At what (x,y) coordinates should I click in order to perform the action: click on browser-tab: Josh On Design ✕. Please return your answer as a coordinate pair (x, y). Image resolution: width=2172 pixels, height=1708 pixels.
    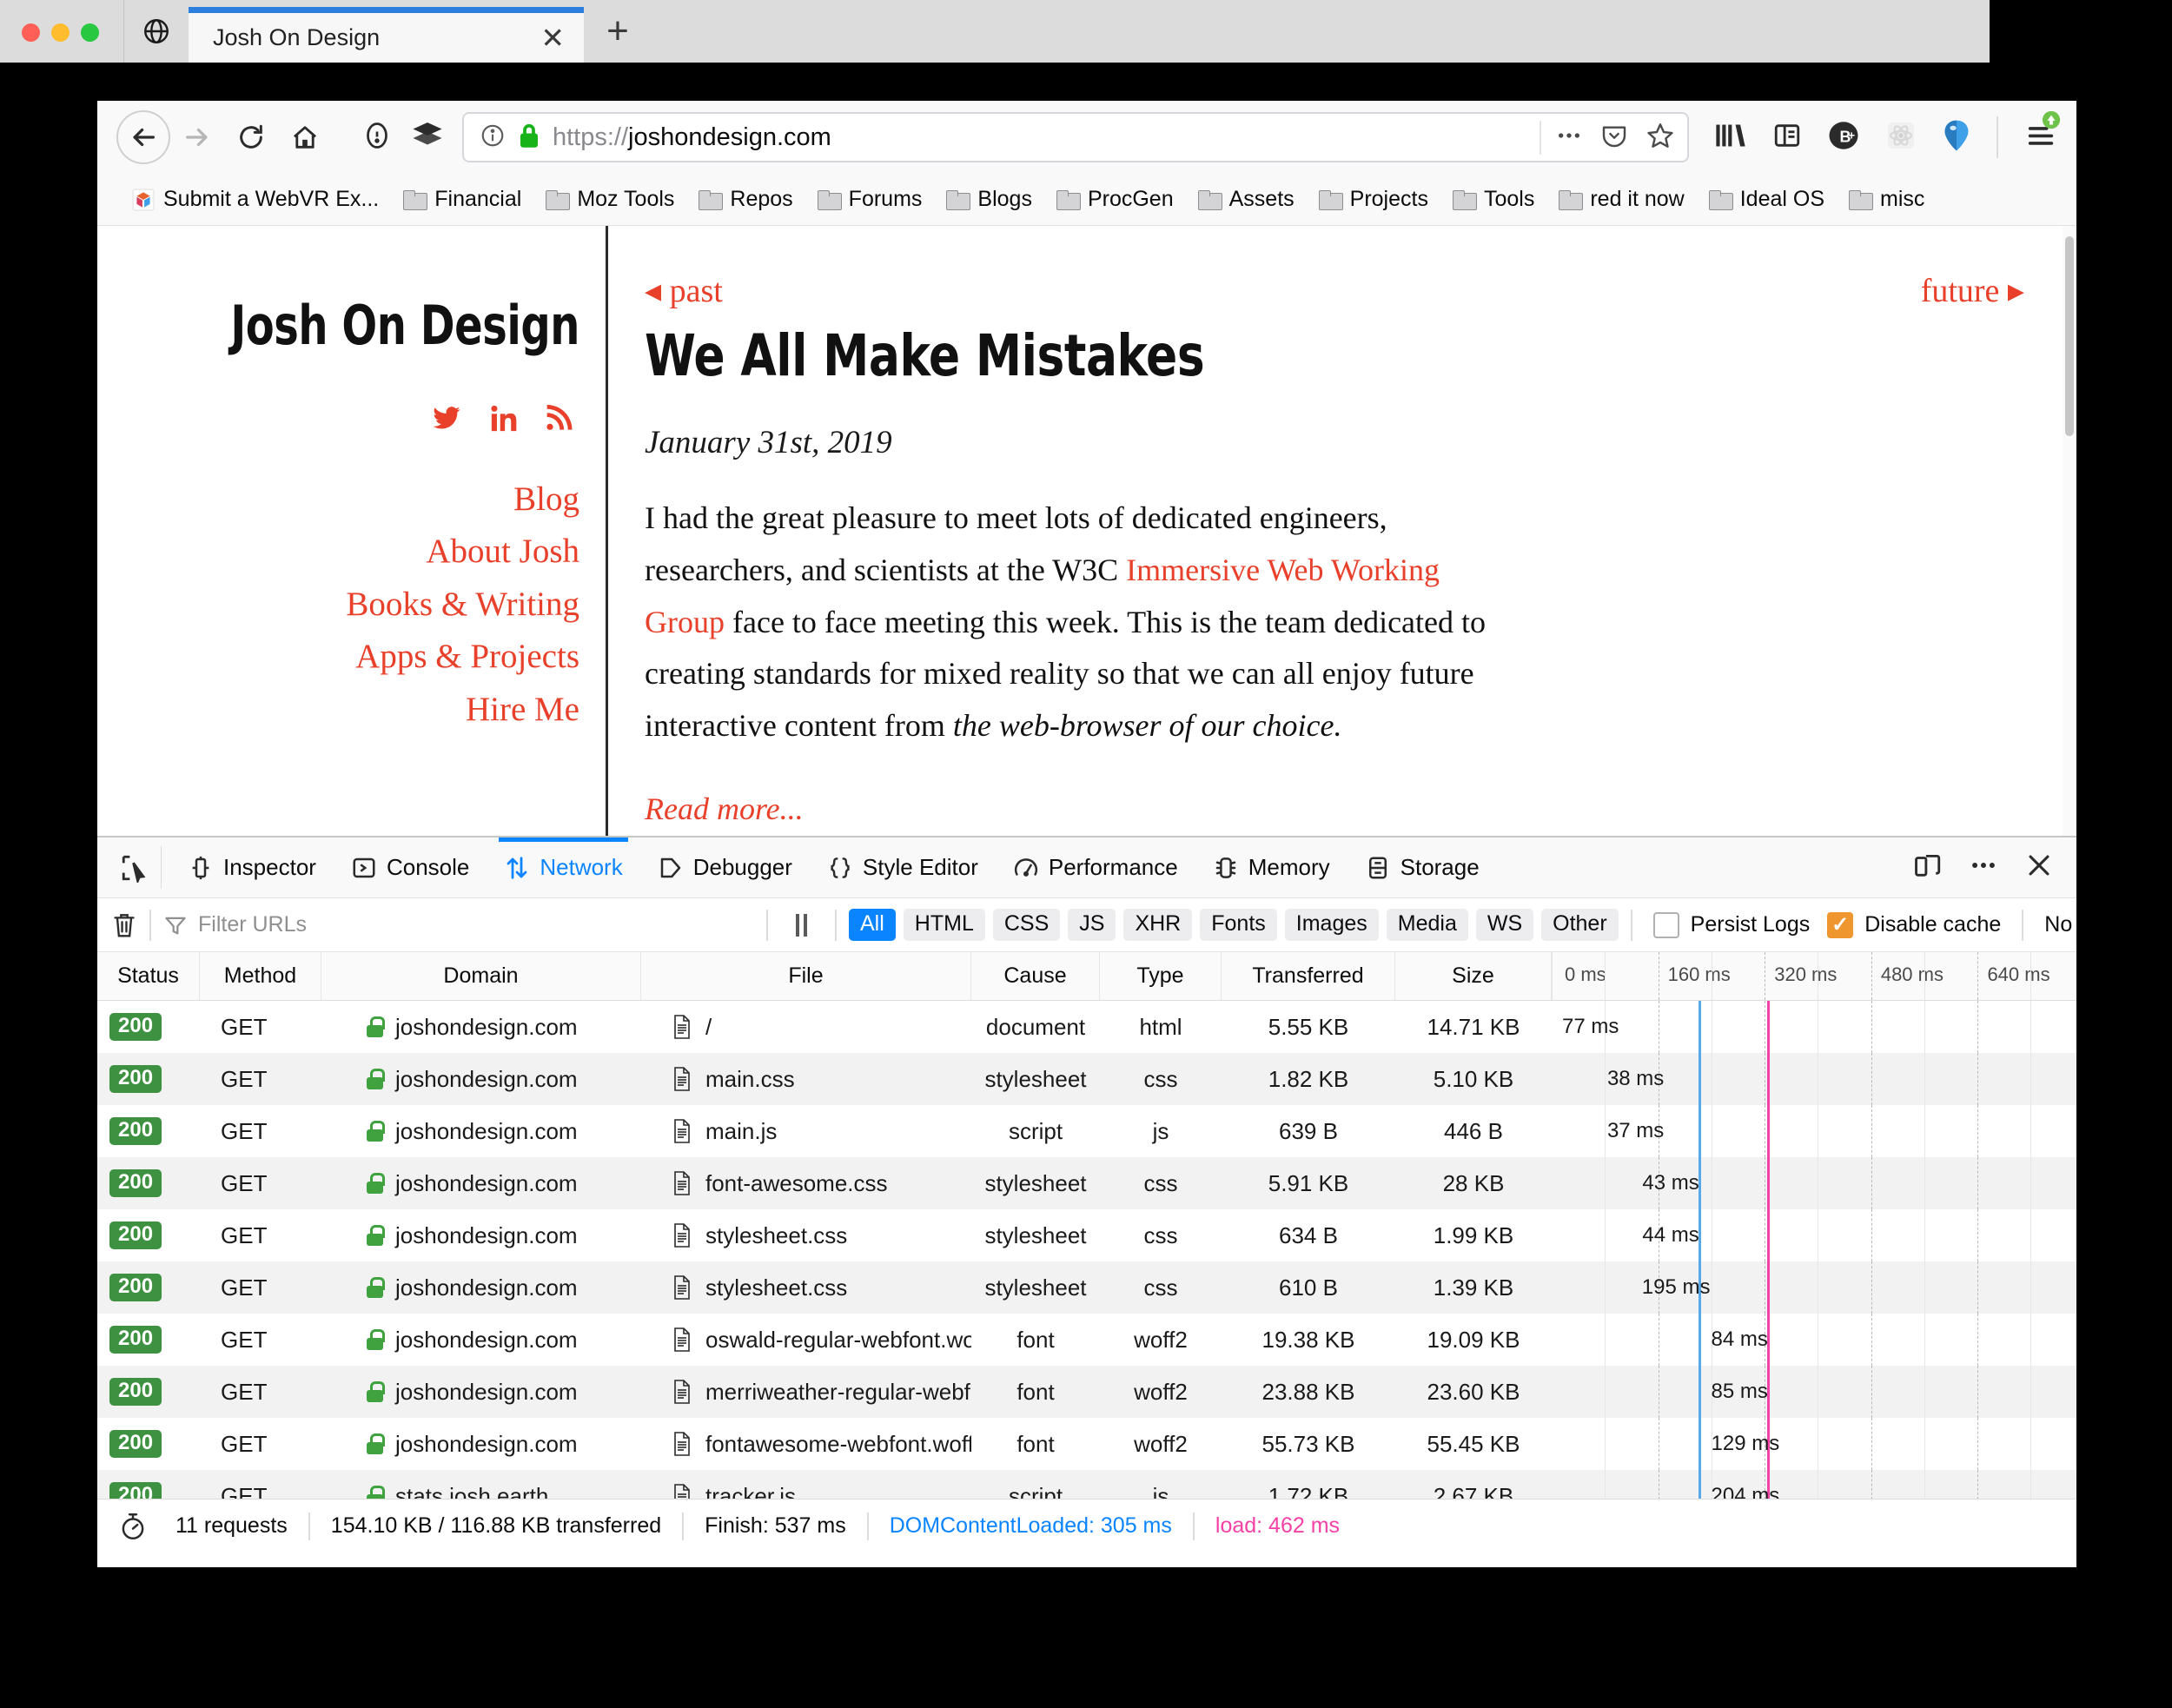
    Looking at the image, I should click on (386, 35).